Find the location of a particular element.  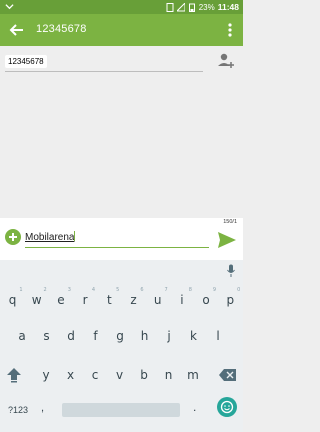

app-bar: 12345678 is located at coordinates (121, 30).